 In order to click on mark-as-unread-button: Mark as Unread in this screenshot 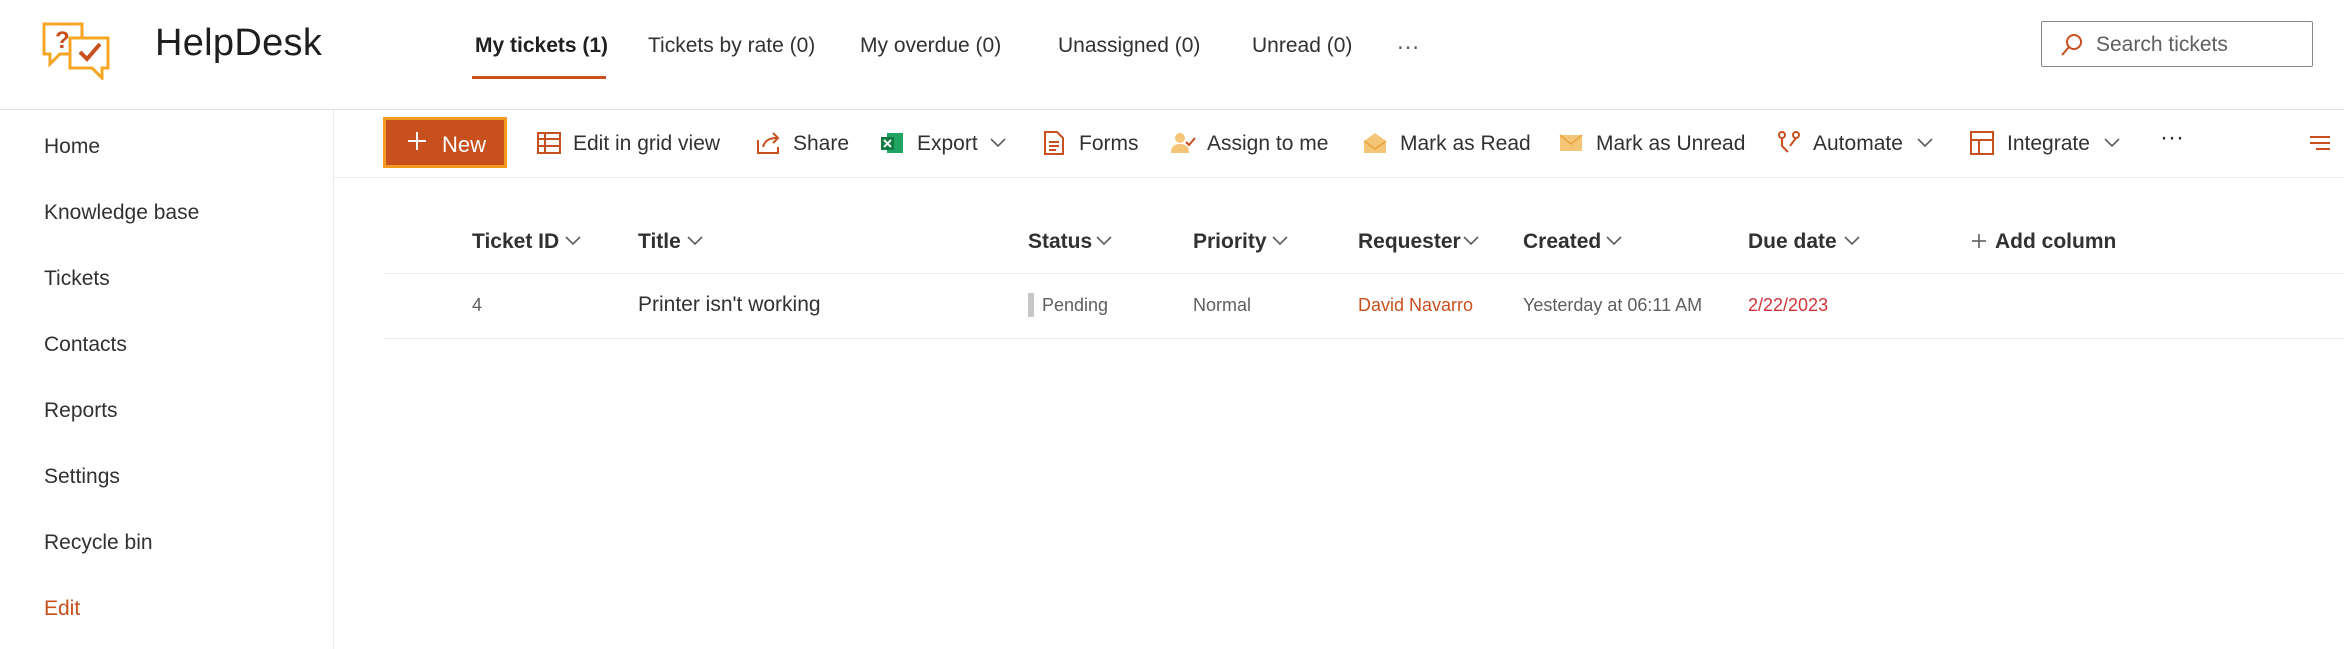, I will do `click(1670, 144)`.